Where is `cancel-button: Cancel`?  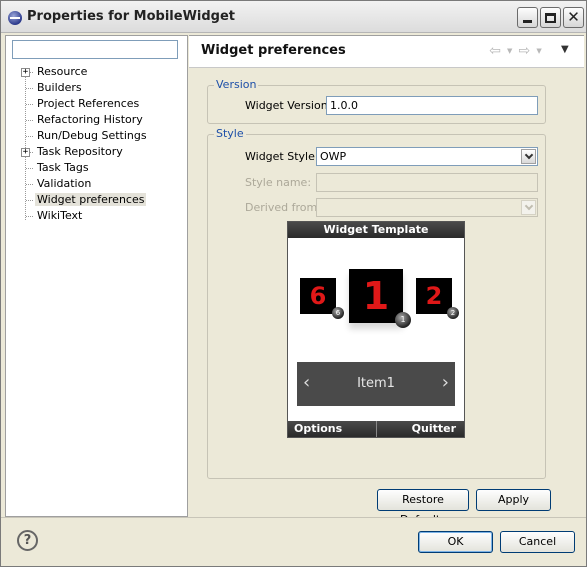 cancel-button: Cancel is located at coordinates (537, 542).